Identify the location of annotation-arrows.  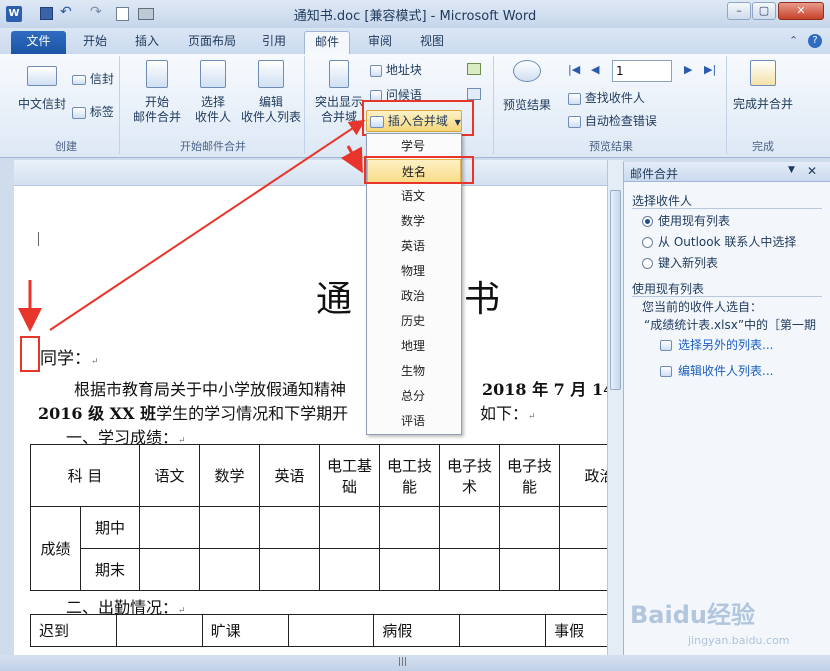
(192, 225).